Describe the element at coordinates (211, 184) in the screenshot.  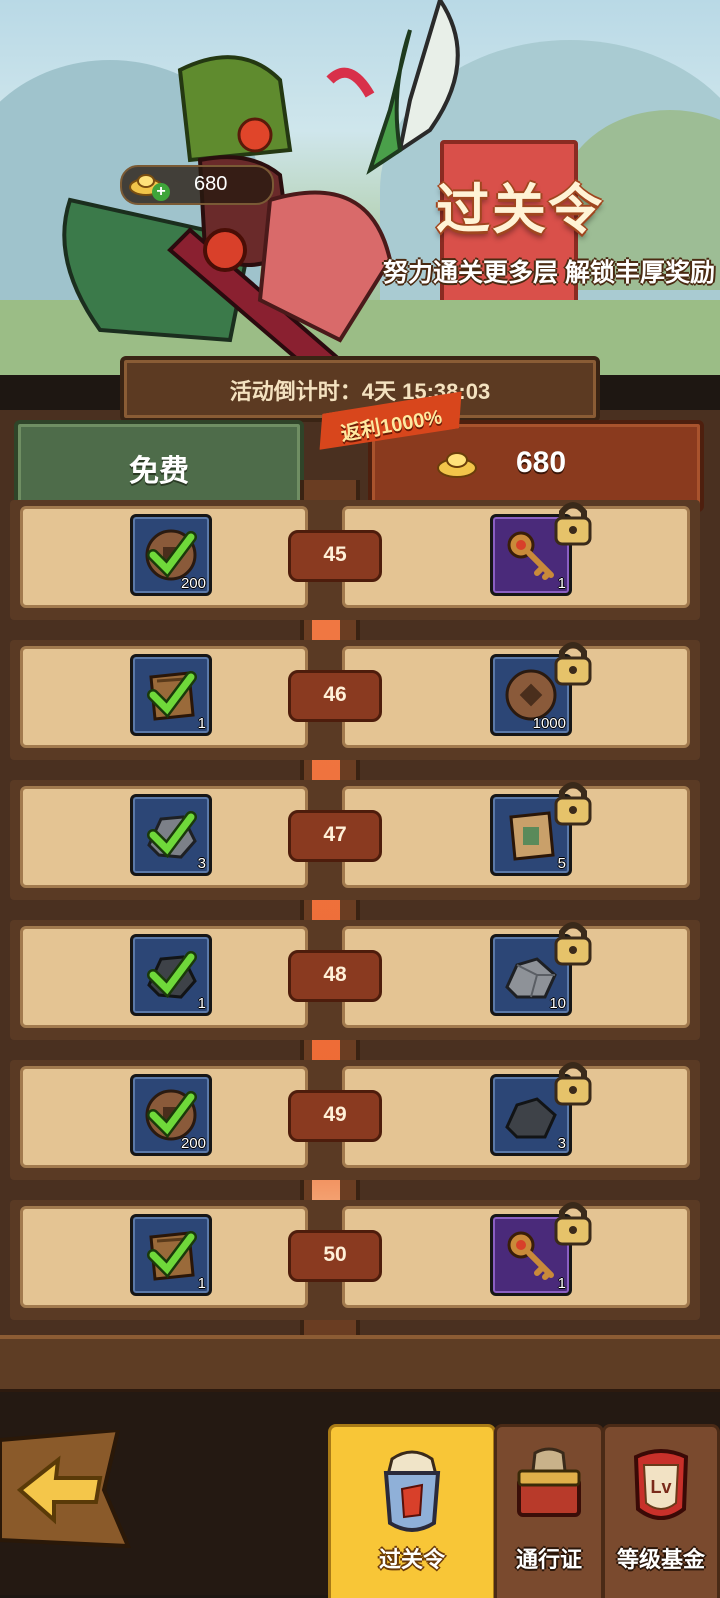
I see `gold-balance-value: 680` at that location.